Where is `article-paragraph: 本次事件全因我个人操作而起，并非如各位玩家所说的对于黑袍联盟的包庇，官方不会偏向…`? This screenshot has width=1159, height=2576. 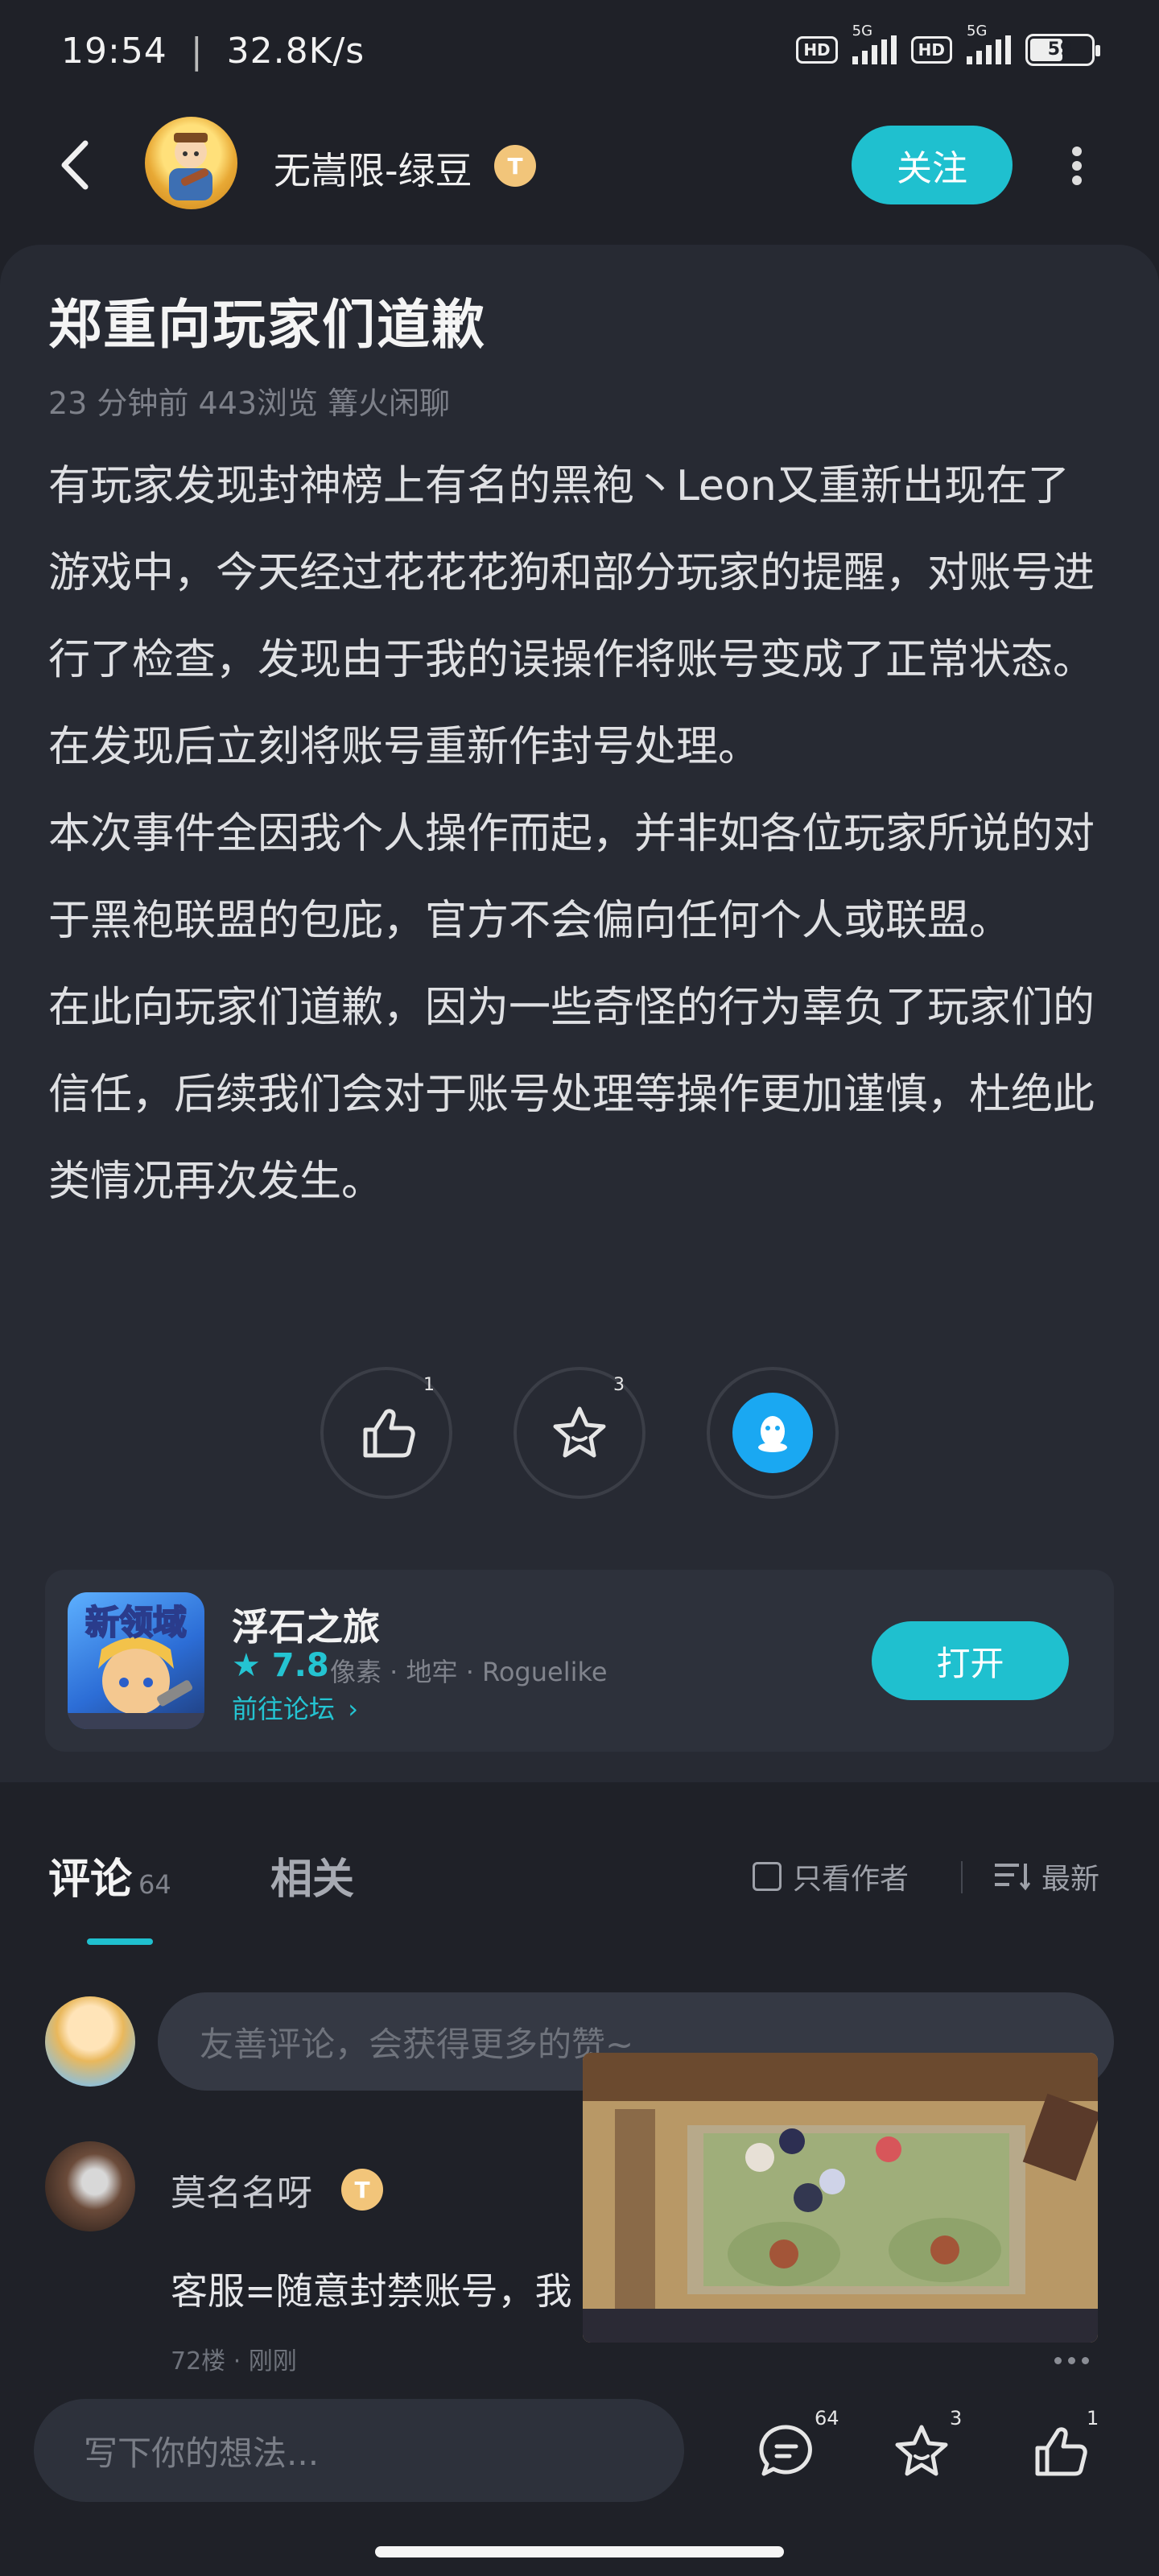 article-paragraph: 本次事件全因我个人操作而起，并非如各位玩家所说的对于黑袍联盟的包庇，官方不会偏向… is located at coordinates (571, 877).